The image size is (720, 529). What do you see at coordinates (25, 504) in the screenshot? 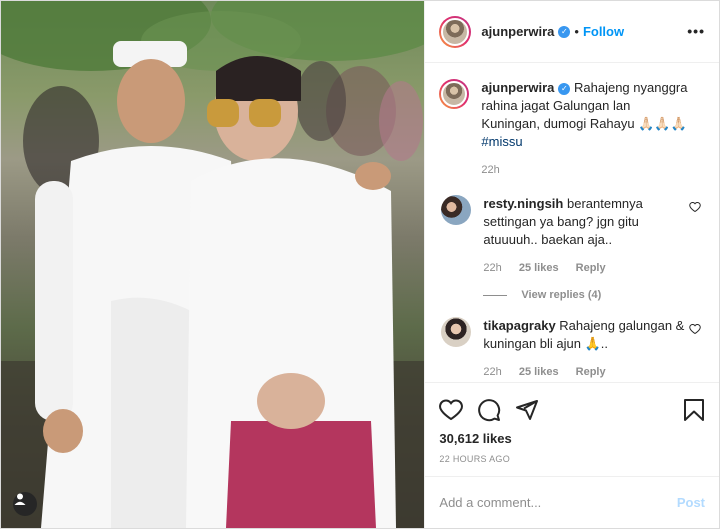
I see `user-tag-icon` at bounding box center [25, 504].